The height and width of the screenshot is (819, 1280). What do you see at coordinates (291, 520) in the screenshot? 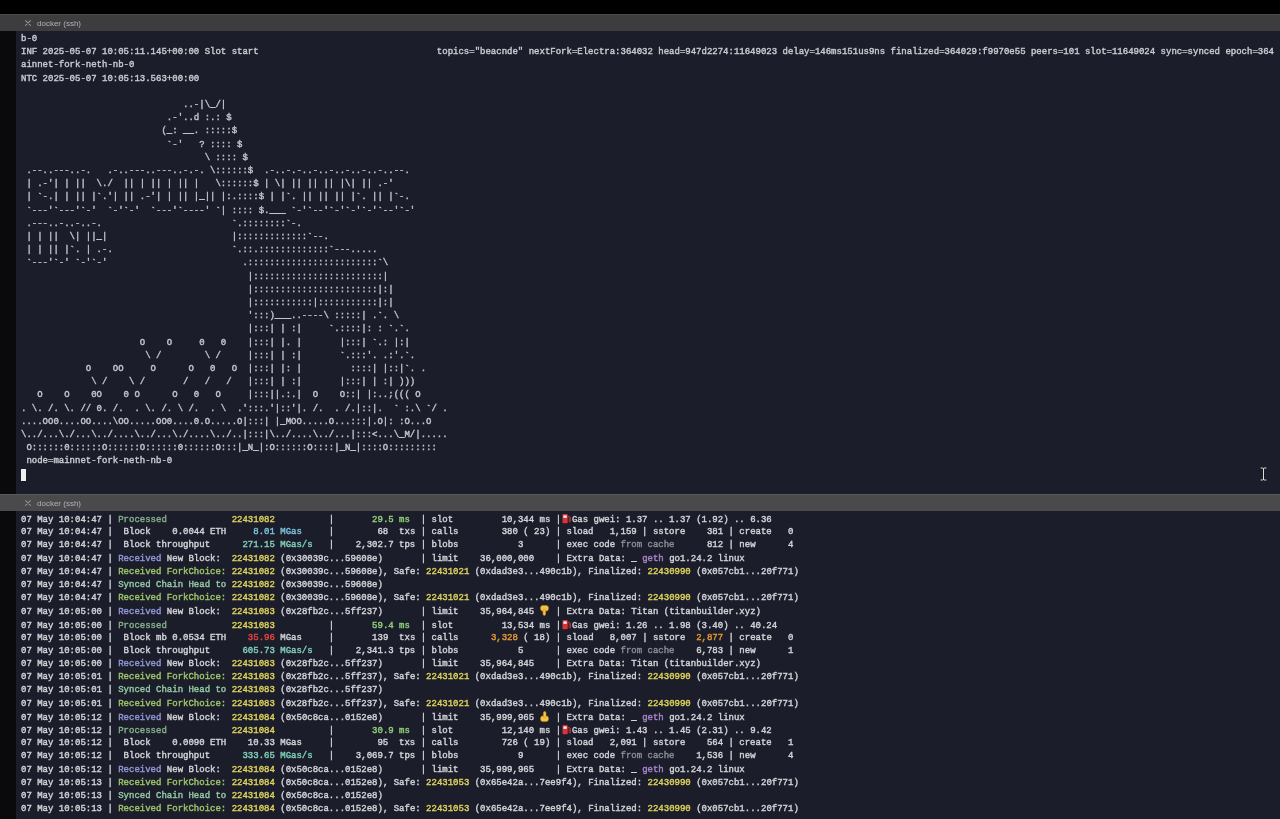
I see `log-text: 07 May 10:04:47 | Processed 22431082 | 29.5 ms | slot 10,344 ms |` at bounding box center [291, 520].